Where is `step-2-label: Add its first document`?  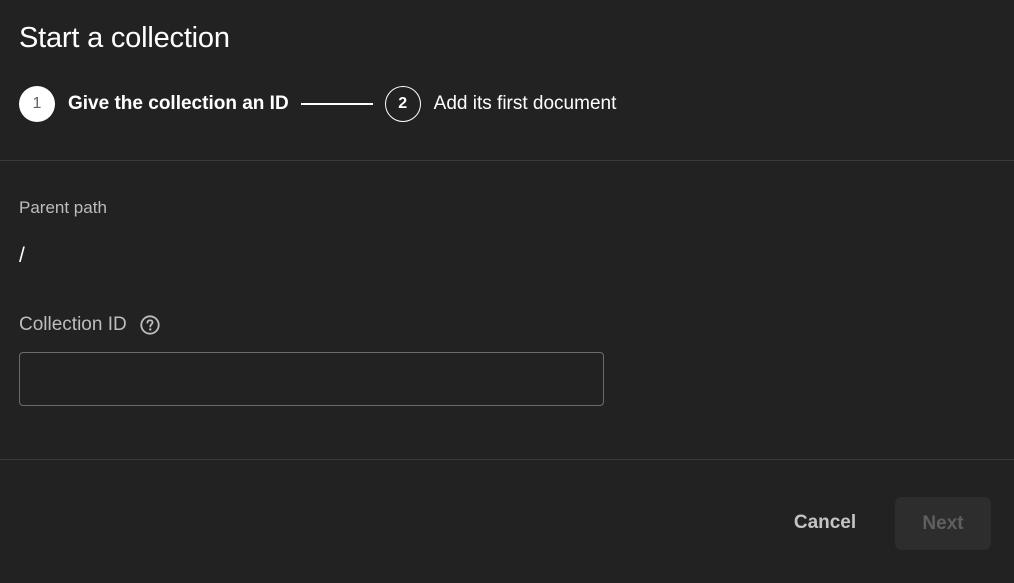 step-2-label: Add its first document is located at coordinates (525, 103).